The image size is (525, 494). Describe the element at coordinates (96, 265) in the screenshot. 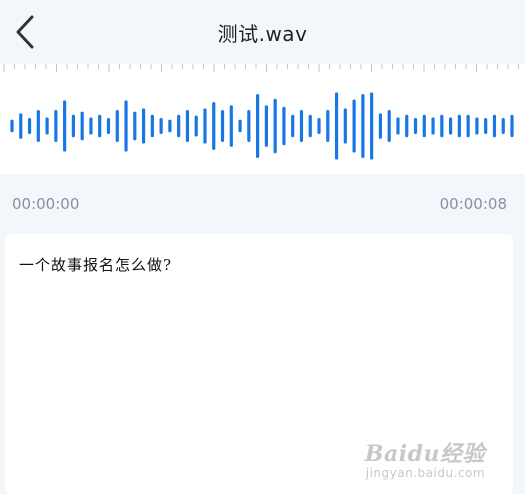

I see `transcript-text: 一个故事报名怎么做?` at that location.